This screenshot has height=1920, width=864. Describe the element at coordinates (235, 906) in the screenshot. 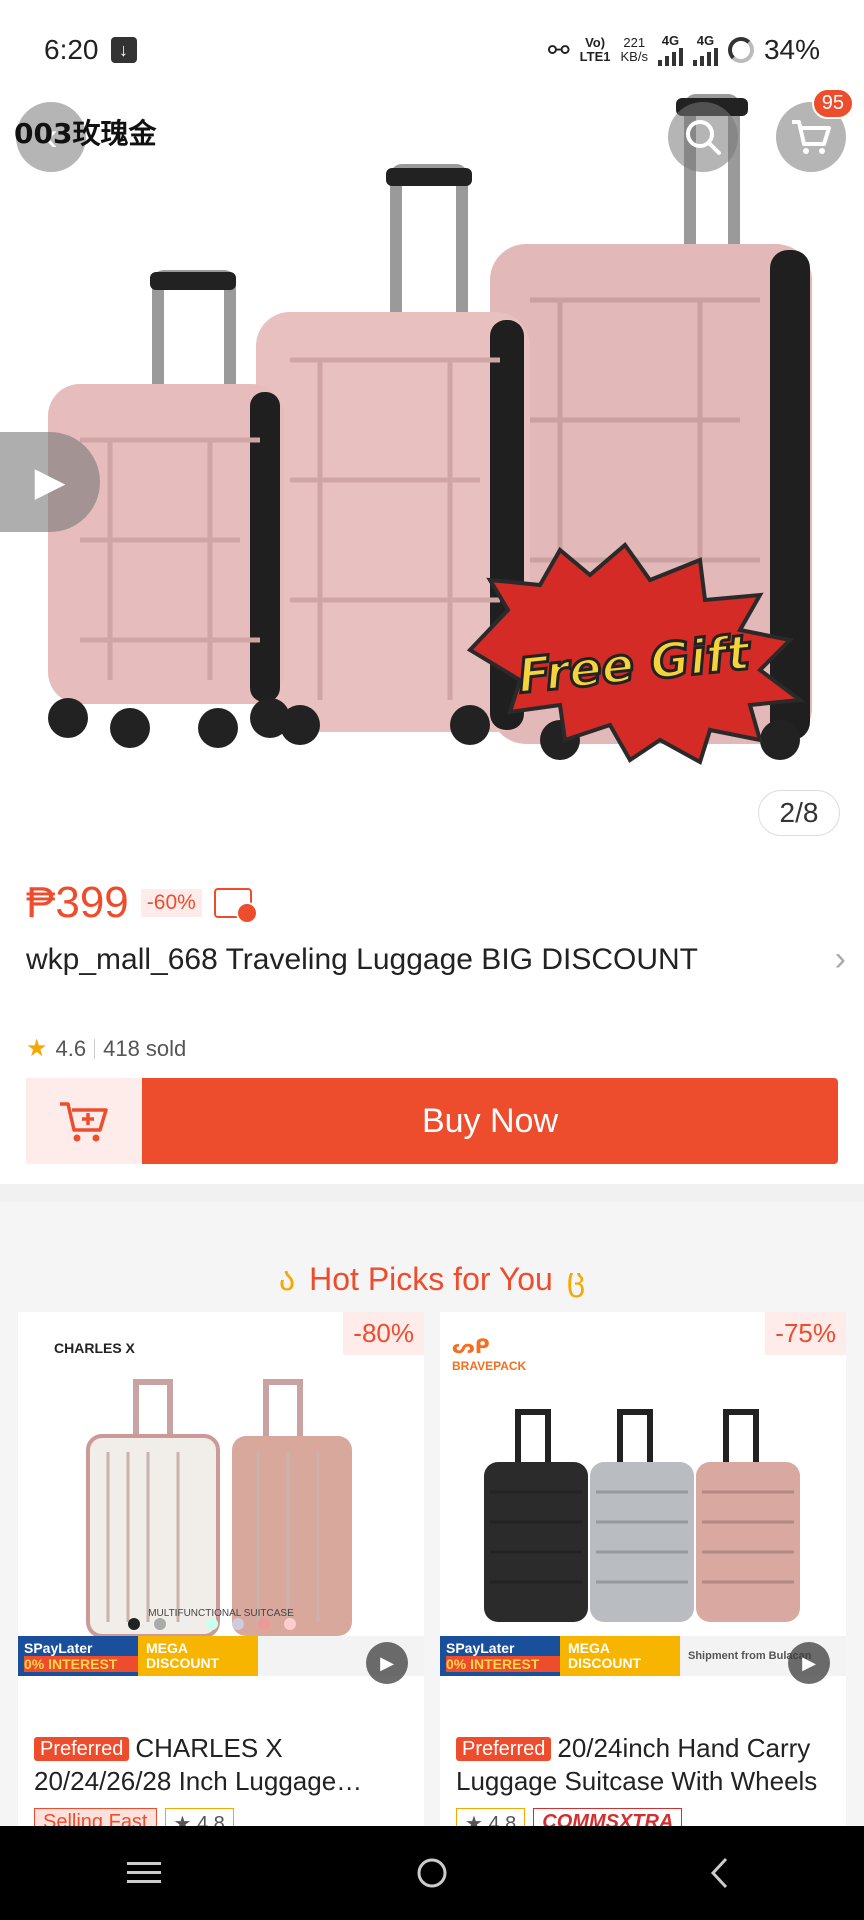

I see `voucher-check-icon` at that location.